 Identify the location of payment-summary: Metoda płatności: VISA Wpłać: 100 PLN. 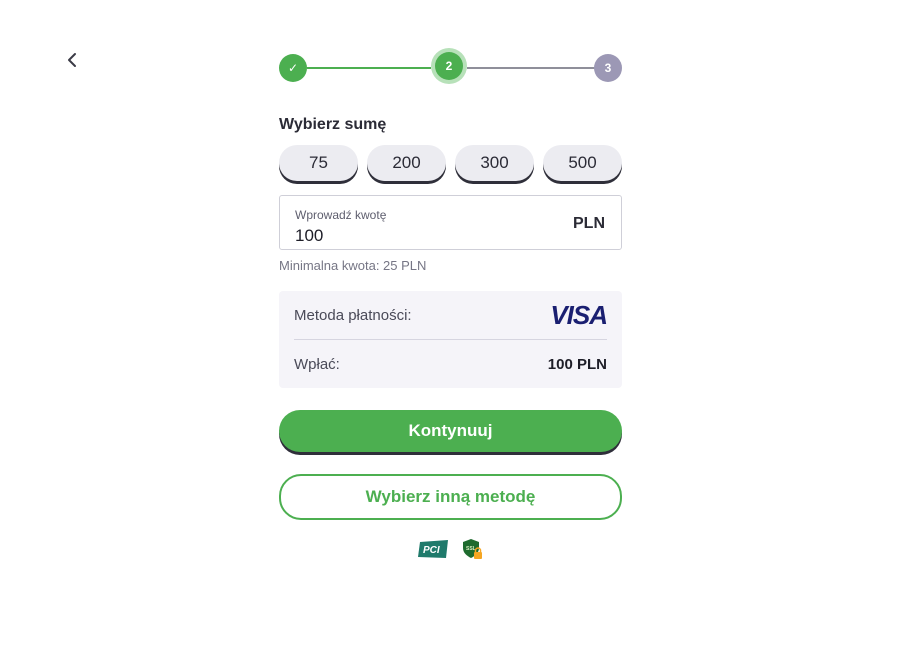
(450, 339).